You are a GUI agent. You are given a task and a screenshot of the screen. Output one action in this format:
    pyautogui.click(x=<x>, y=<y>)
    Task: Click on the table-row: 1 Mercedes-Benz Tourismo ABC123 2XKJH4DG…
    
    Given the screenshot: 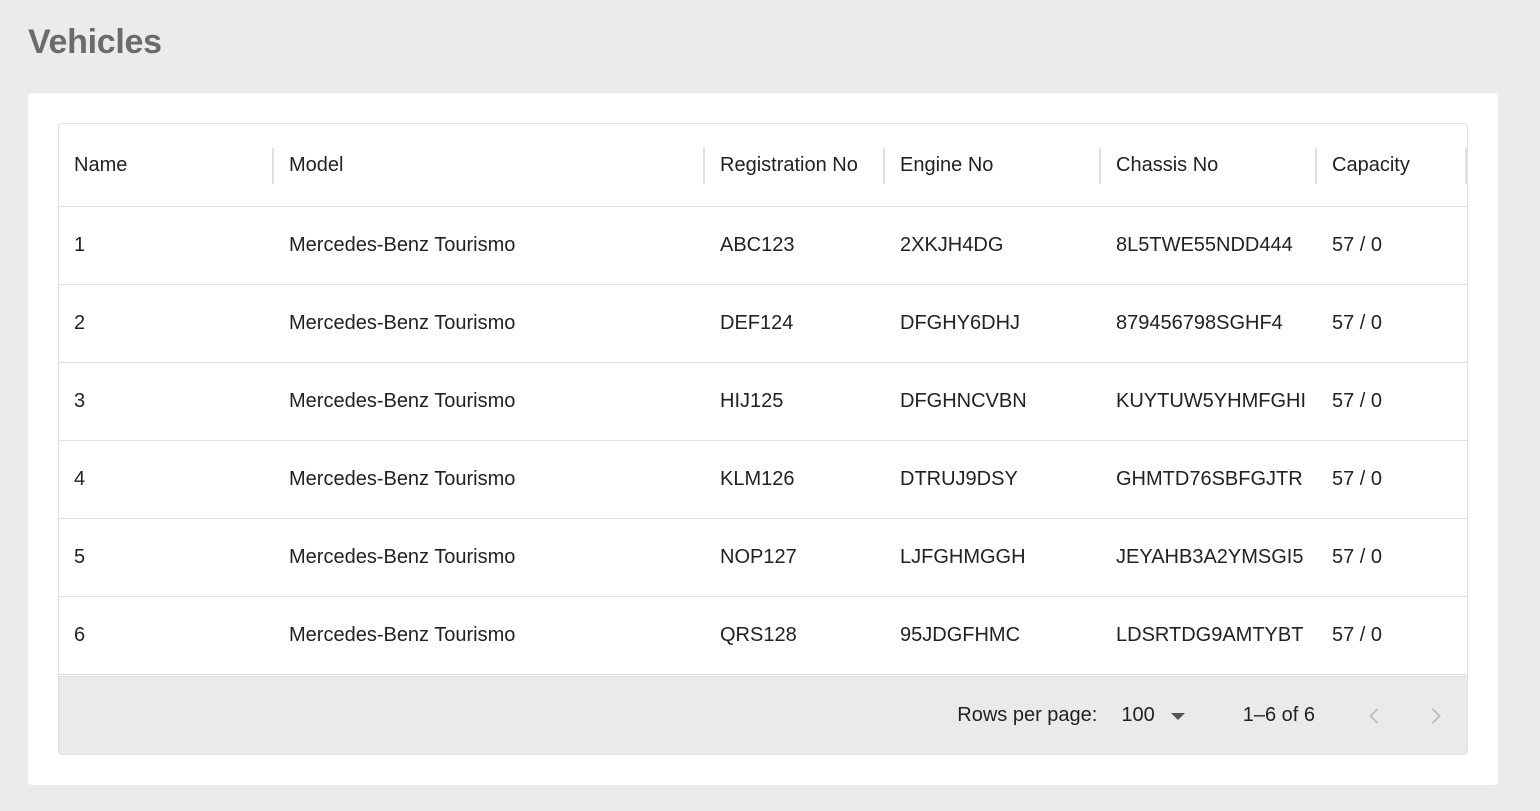 What is the action you would take?
    pyautogui.click(x=763, y=246)
    